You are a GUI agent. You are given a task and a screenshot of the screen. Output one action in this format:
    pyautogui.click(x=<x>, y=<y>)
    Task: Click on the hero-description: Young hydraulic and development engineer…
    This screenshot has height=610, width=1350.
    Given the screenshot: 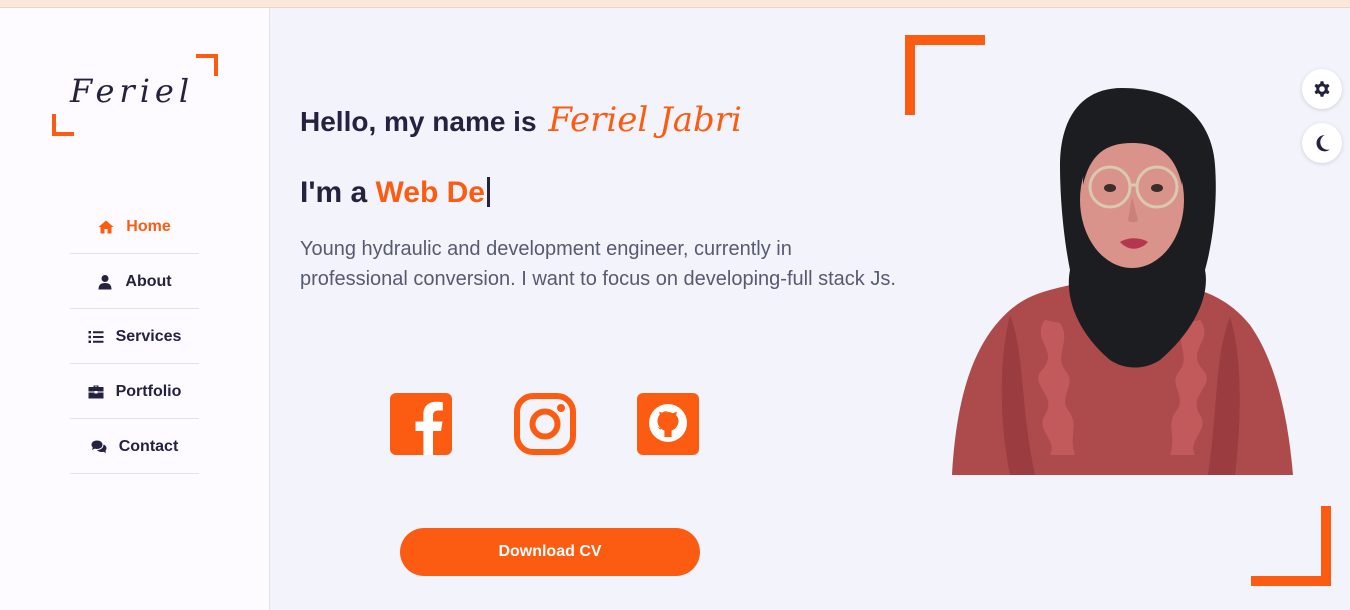 What is the action you would take?
    pyautogui.click(x=598, y=264)
    